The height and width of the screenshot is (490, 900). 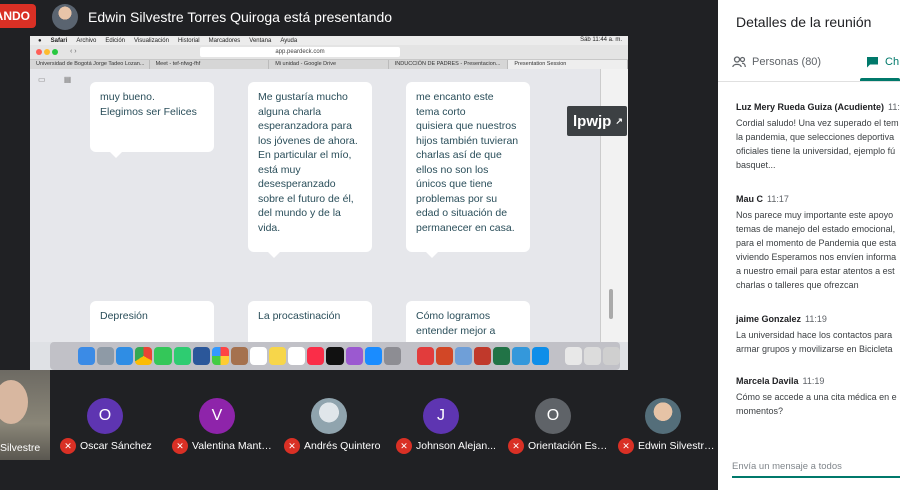 I want to click on presenter-avatar, so click(x=65, y=17).